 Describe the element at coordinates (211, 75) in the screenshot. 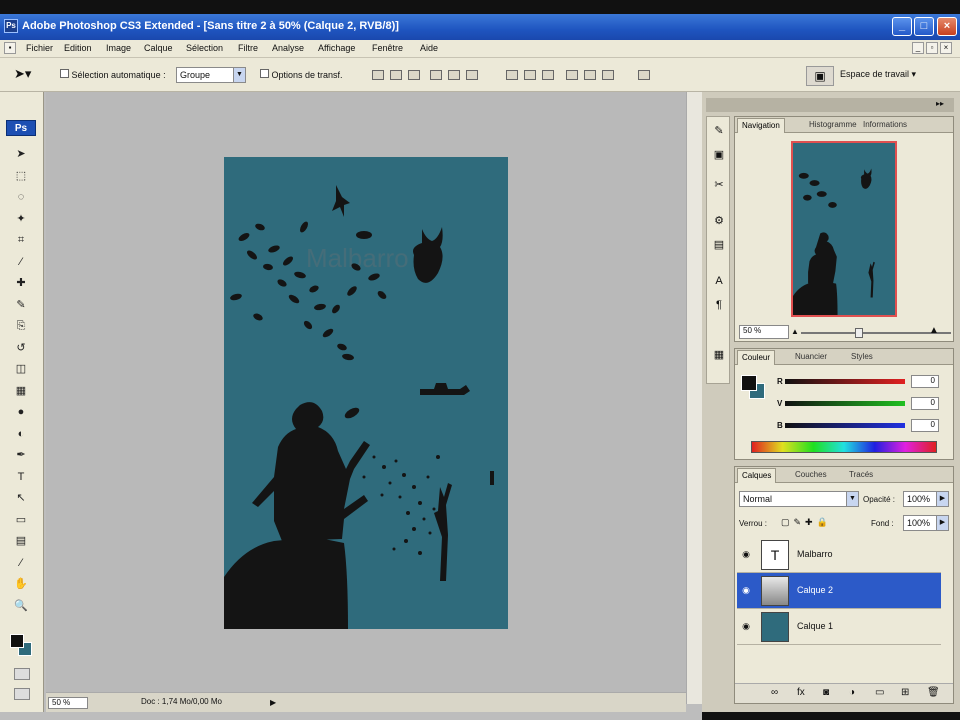

I see `auto-select-dropdown: Groupe ▼` at that location.